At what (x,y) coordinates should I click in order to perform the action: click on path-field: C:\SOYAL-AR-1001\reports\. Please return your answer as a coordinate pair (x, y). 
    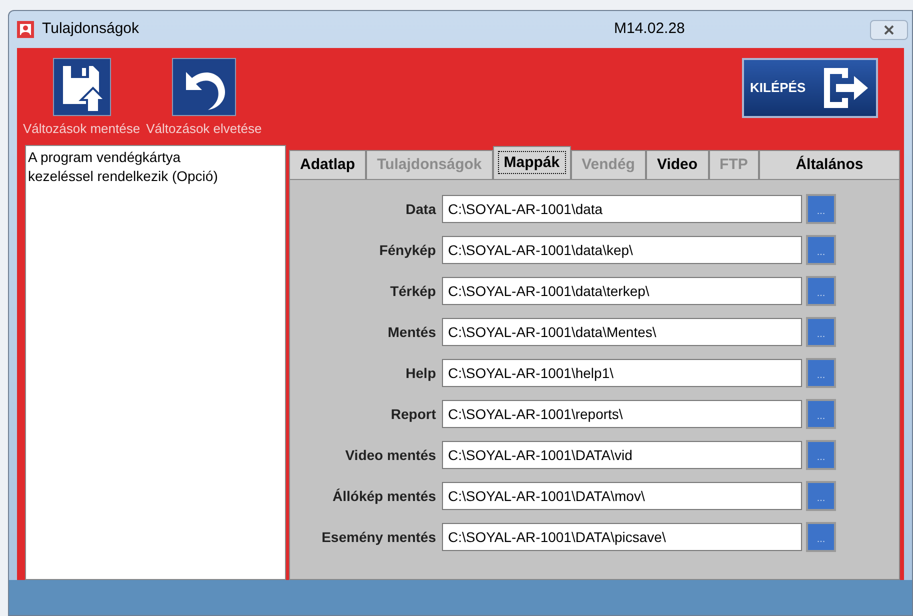
    Looking at the image, I should click on (622, 414).